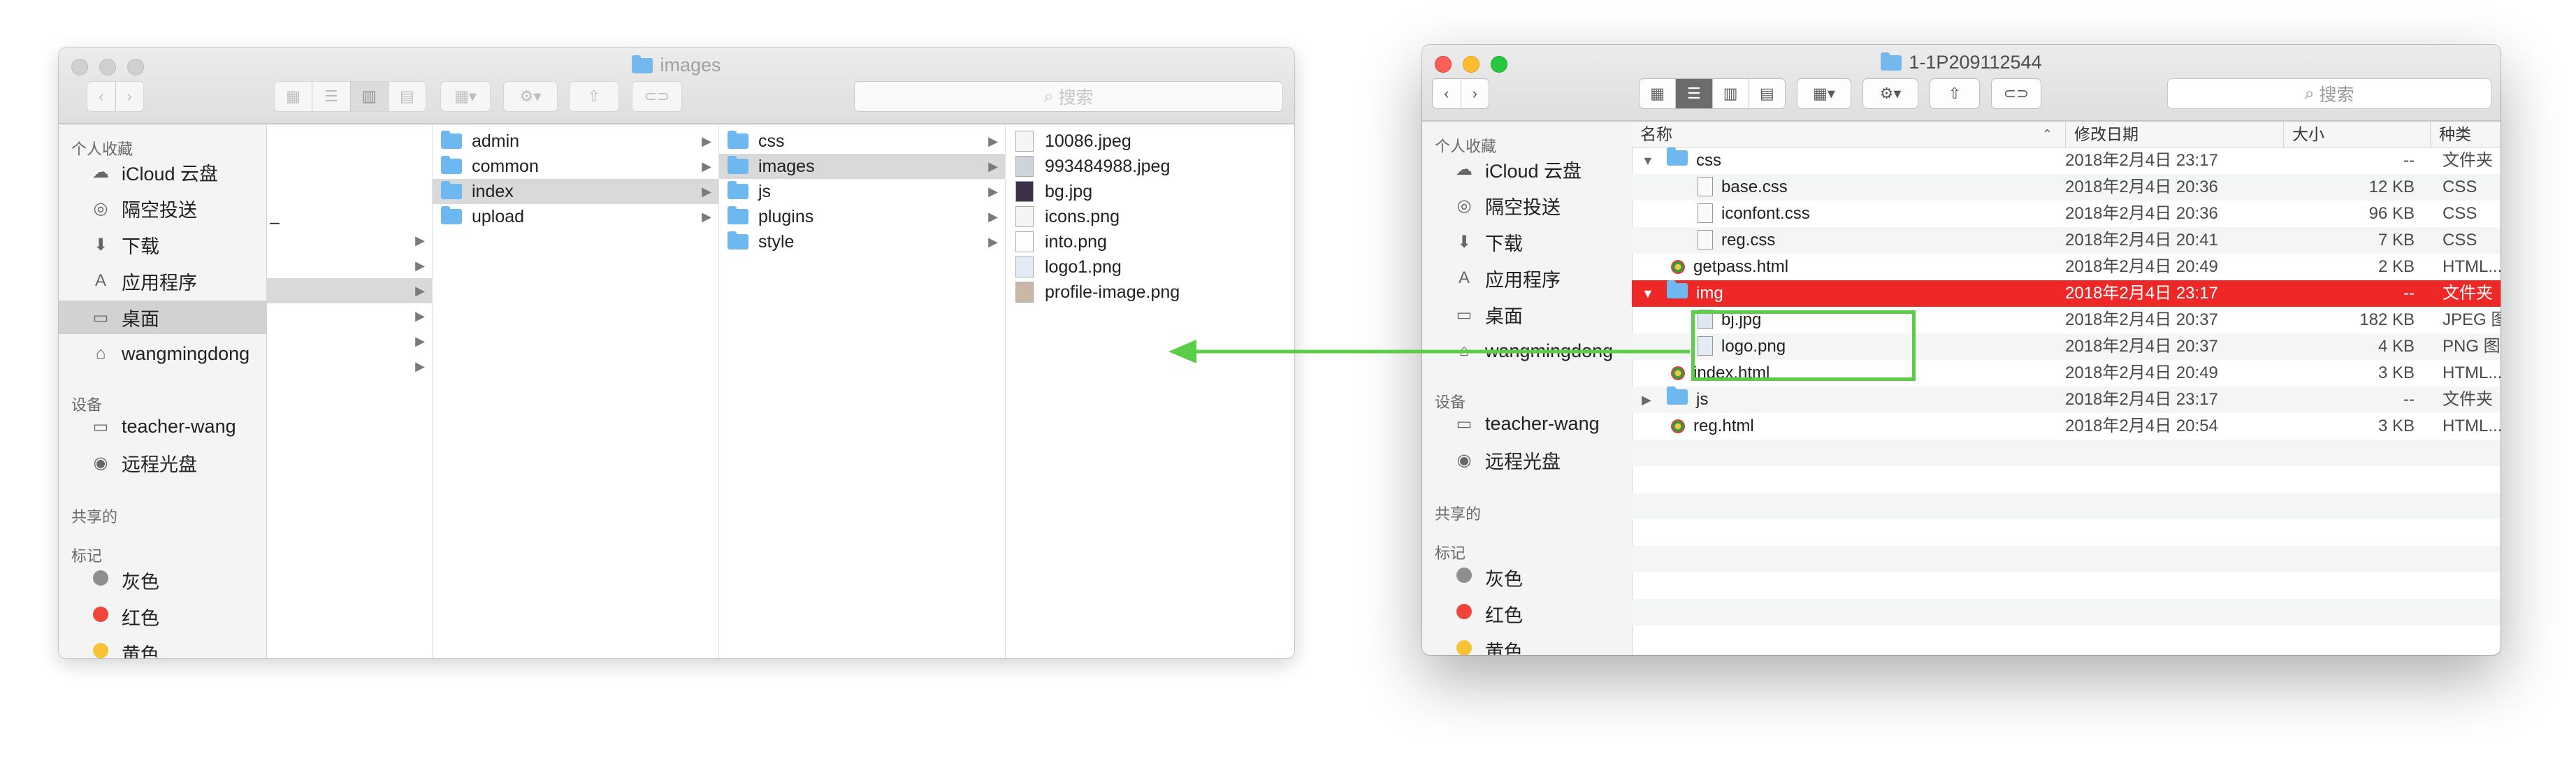 Image resolution: width=2576 pixels, height=766 pixels. Describe the element at coordinates (1429, 351) in the screenshot. I see `drag-arrow-overlay` at that location.